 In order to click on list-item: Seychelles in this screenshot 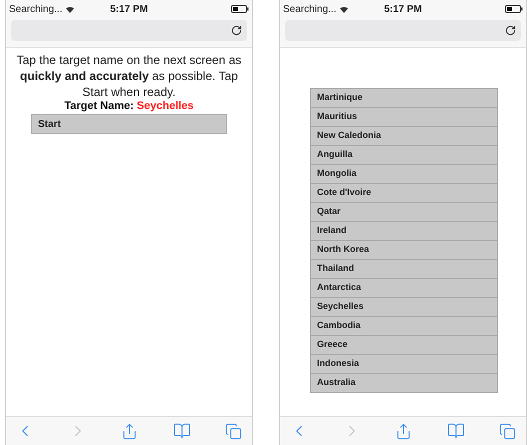, I will do `click(404, 307)`.